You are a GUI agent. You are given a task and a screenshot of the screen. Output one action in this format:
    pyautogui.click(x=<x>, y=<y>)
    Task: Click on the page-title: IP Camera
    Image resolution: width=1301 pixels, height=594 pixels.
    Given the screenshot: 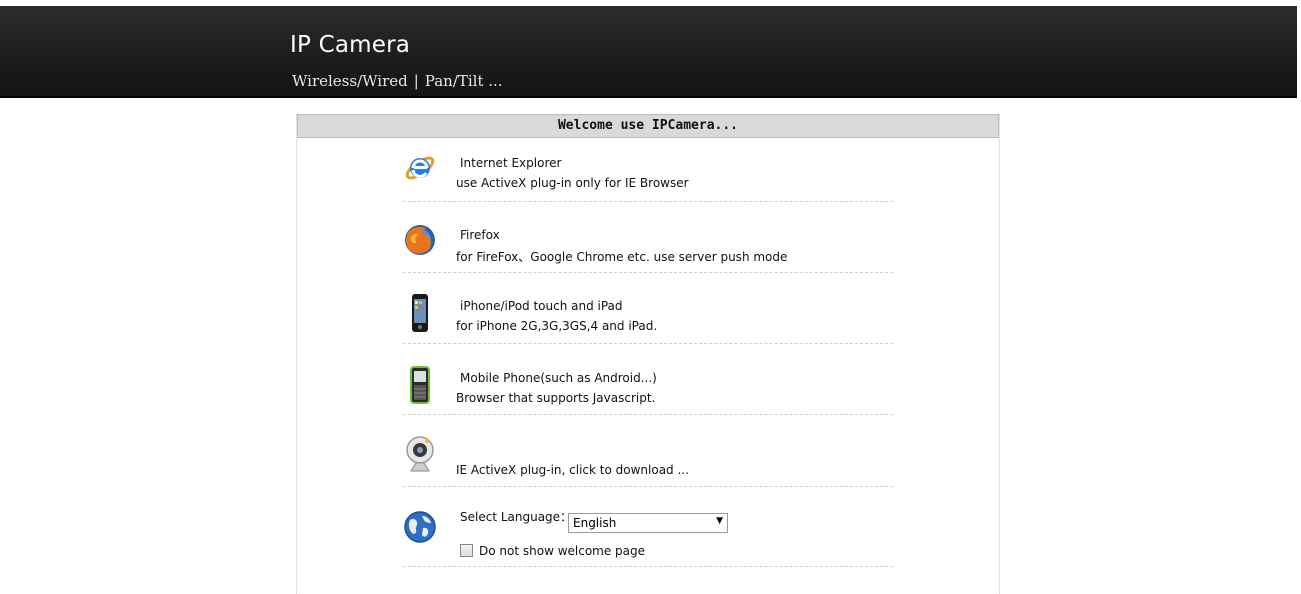 What is the action you would take?
    pyautogui.click(x=350, y=45)
    